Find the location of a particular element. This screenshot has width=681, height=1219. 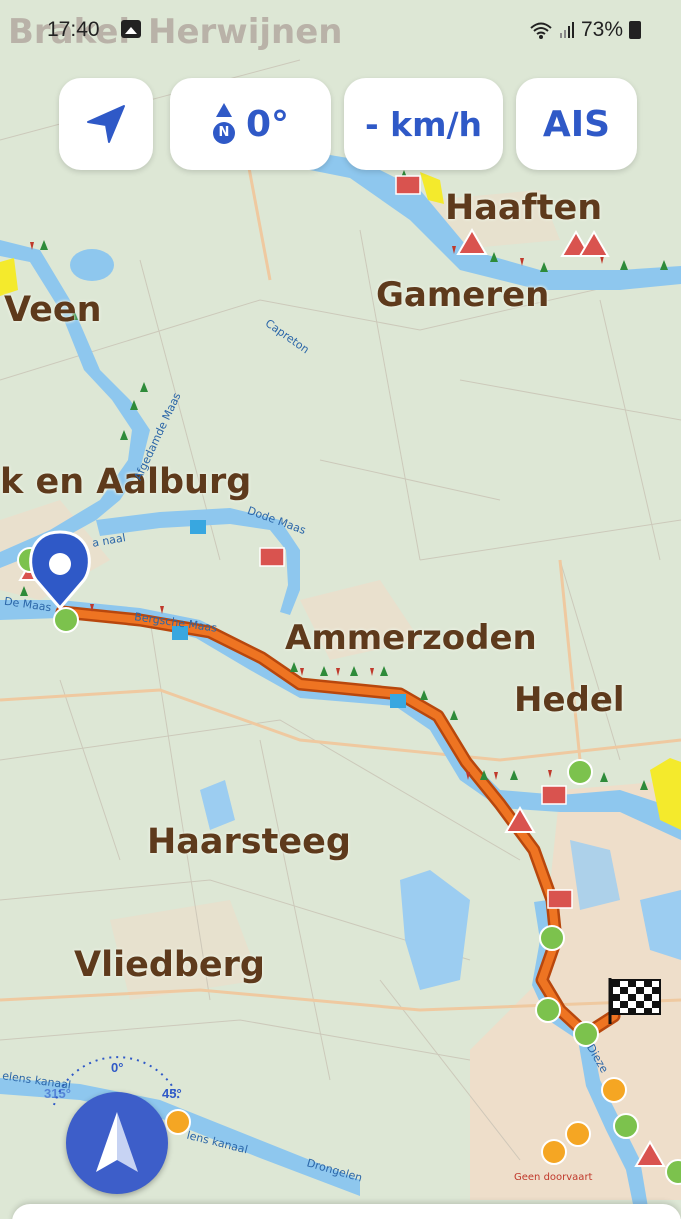

heading-value: 0° is located at coordinates (267, 124).